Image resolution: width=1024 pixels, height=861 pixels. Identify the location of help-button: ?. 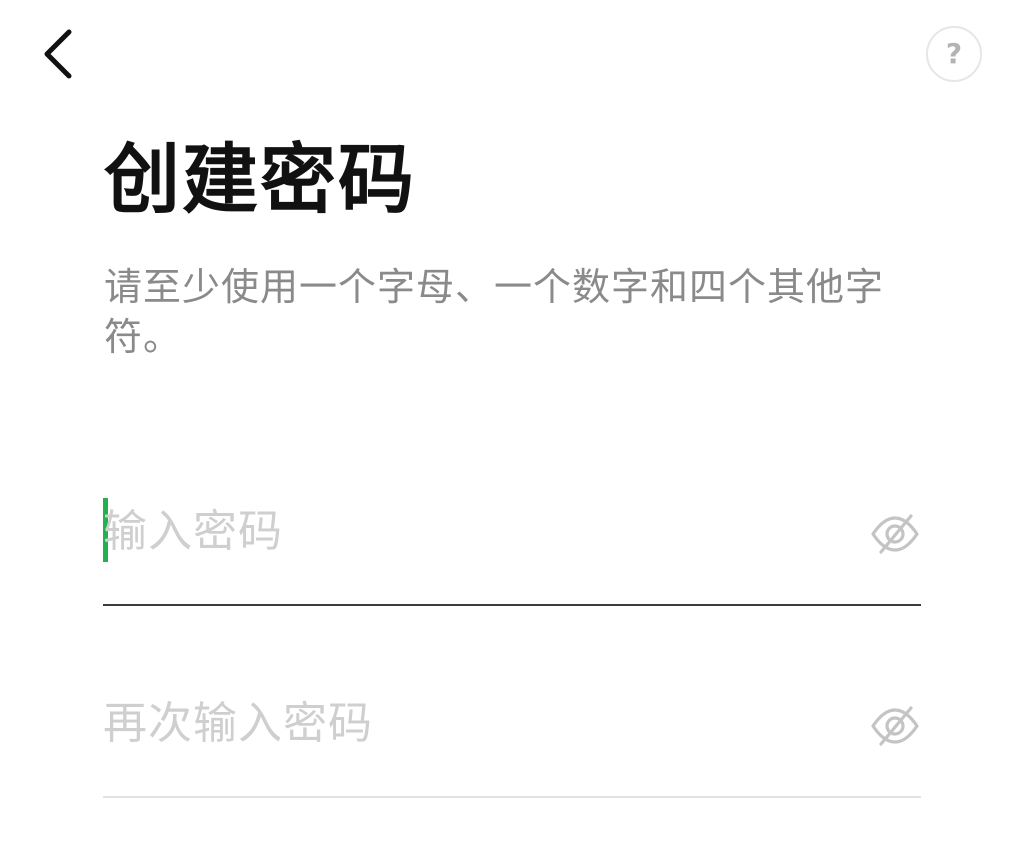
(954, 54).